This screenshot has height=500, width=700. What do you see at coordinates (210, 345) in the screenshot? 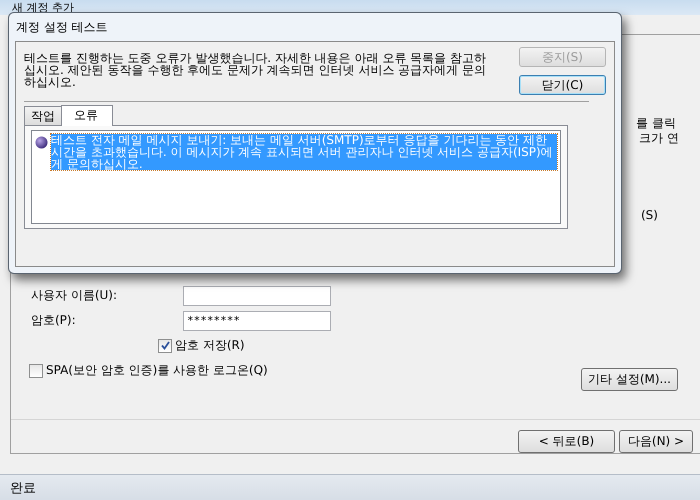
I see `checkbox-label: 암호 저장(R)` at bounding box center [210, 345].